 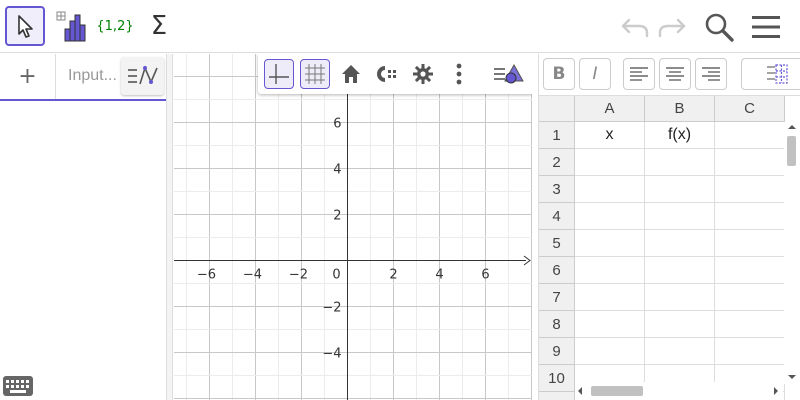 I want to click on style-bar-toggle-button, so click(x=509, y=74).